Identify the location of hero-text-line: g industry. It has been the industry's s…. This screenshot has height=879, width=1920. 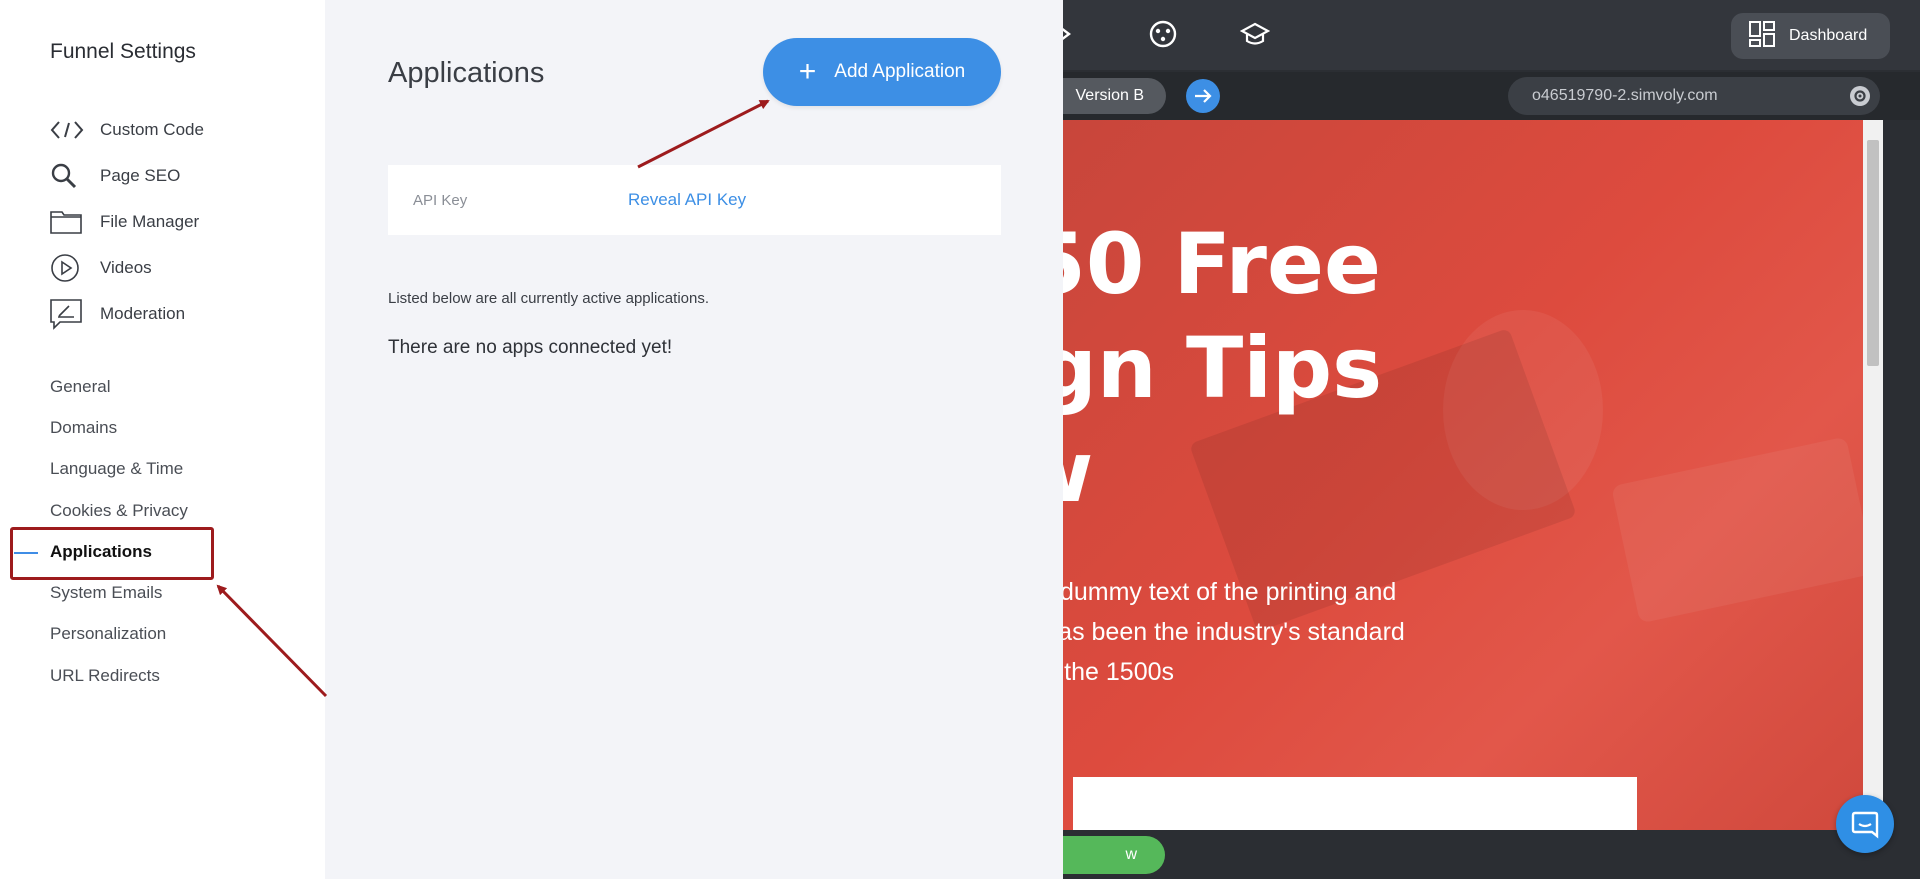
(1234, 632).